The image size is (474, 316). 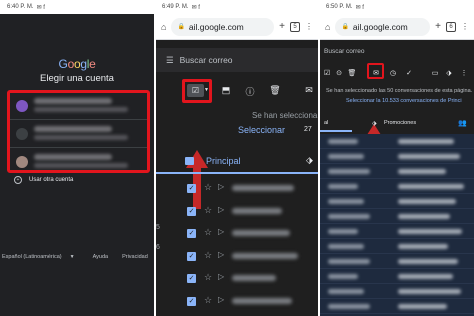 I want to click on tab-underline, so click(x=336, y=131).